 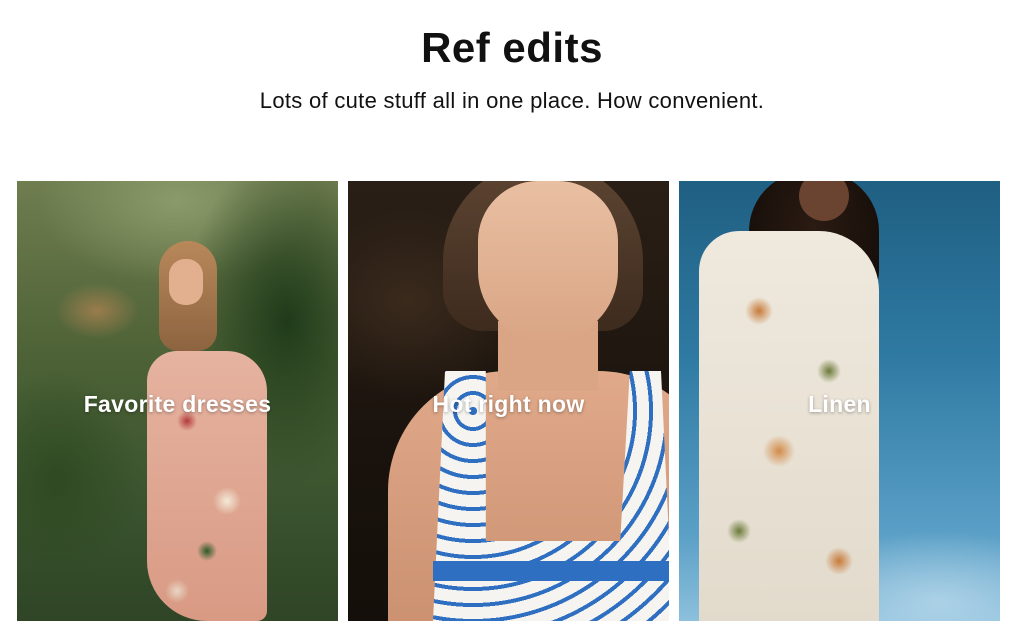 What do you see at coordinates (177, 404) in the screenshot?
I see `card-label: Favorite dresses` at bounding box center [177, 404].